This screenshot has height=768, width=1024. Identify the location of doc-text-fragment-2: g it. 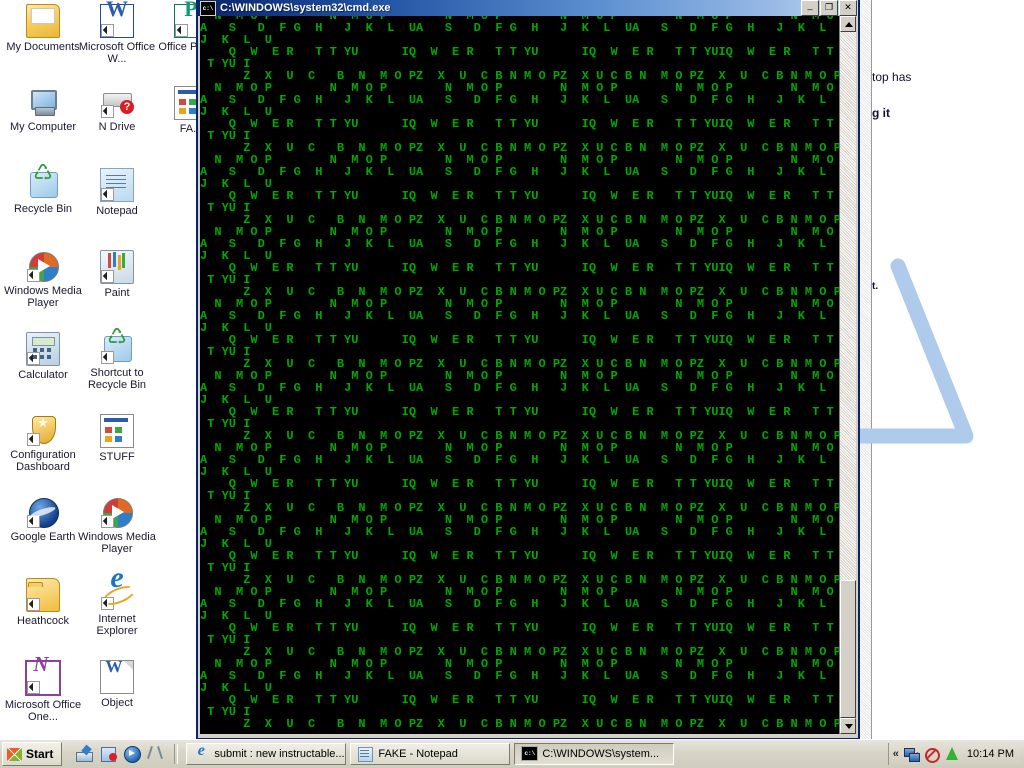
(881, 113).